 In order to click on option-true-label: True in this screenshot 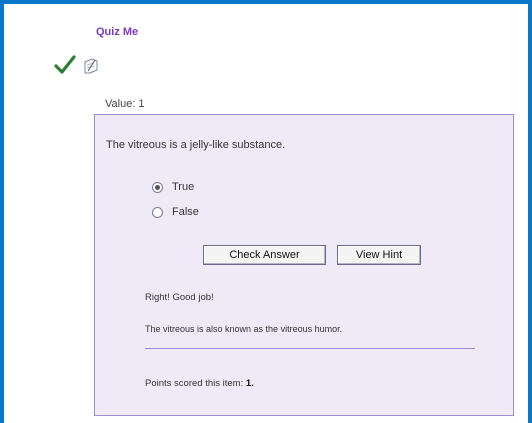, I will do `click(183, 187)`.